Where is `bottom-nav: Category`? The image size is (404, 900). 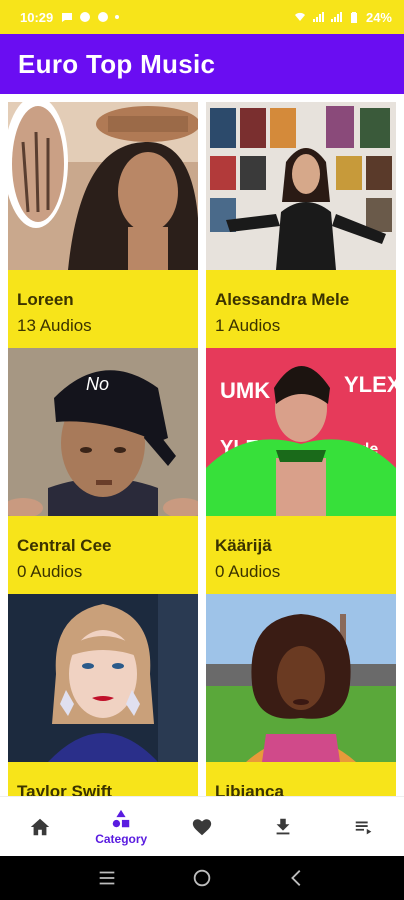
bottom-nav: Category is located at coordinates (202, 826).